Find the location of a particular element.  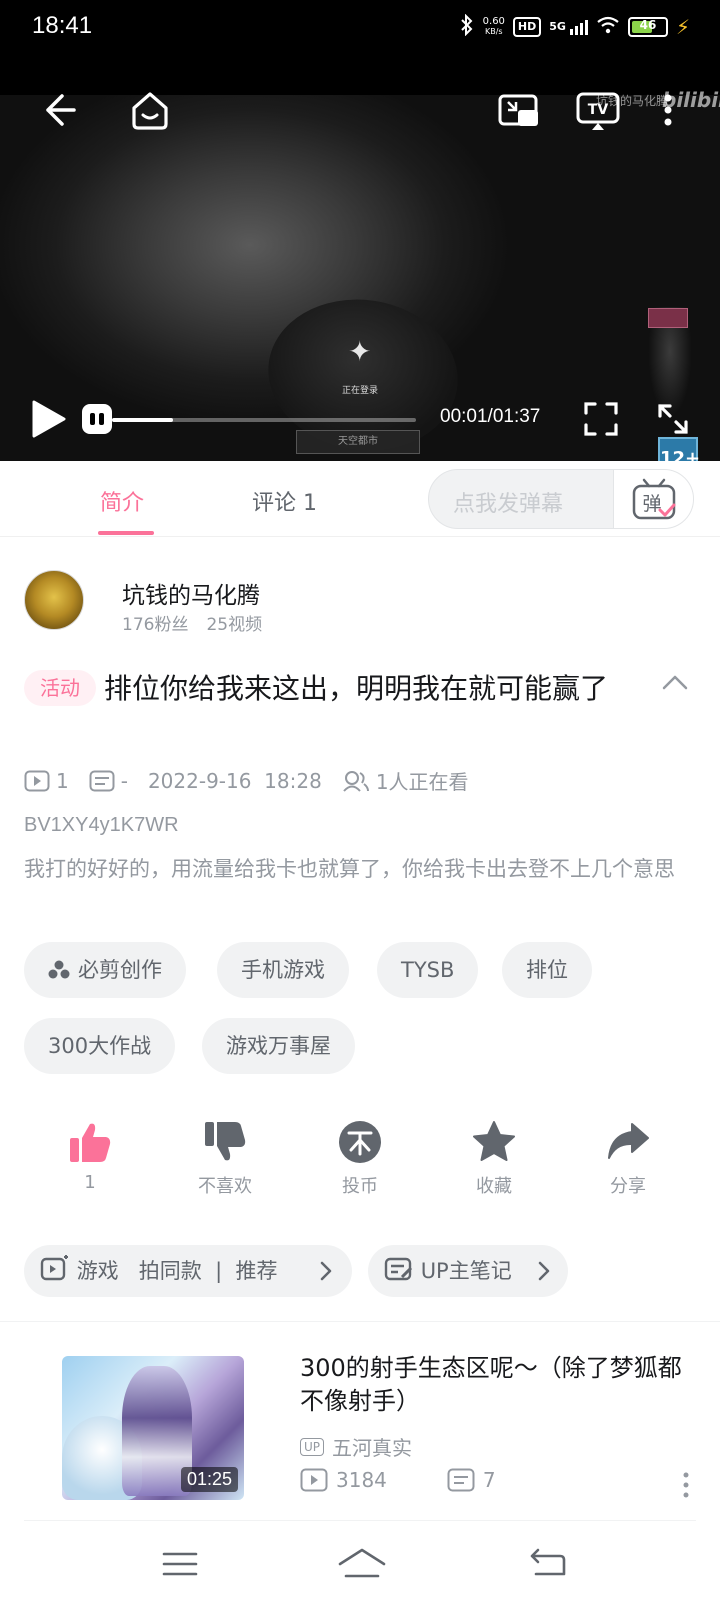

loading-figure-icon: ✦ is located at coordinates (360, 351).